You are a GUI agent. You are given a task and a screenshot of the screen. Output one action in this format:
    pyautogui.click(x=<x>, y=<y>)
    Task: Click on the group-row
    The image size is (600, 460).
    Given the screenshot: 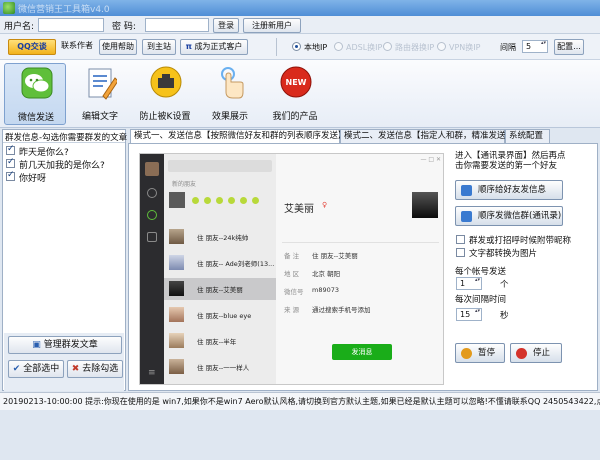 What is the action you would take?
    pyautogui.click(x=220, y=201)
    